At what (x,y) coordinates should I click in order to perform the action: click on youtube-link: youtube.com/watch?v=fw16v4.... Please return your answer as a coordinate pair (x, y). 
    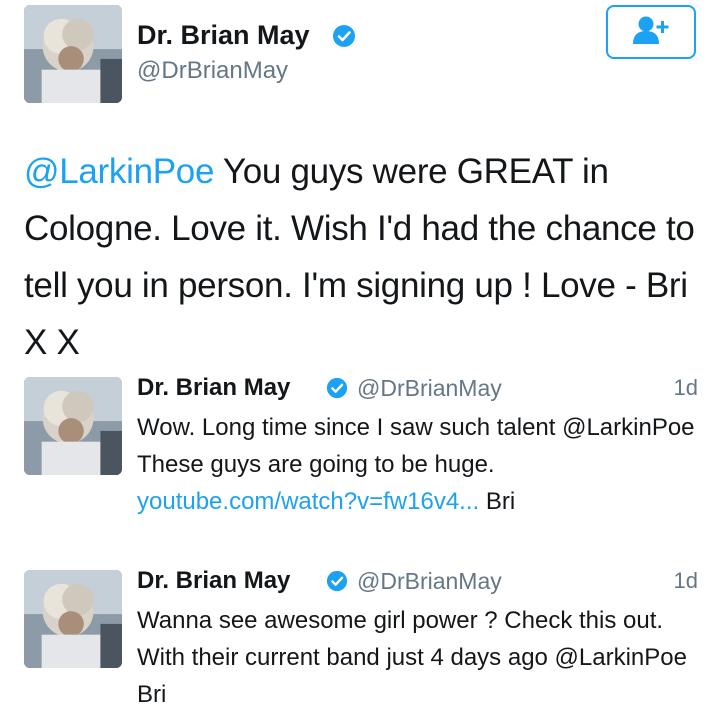
    Looking at the image, I should click on (308, 501).